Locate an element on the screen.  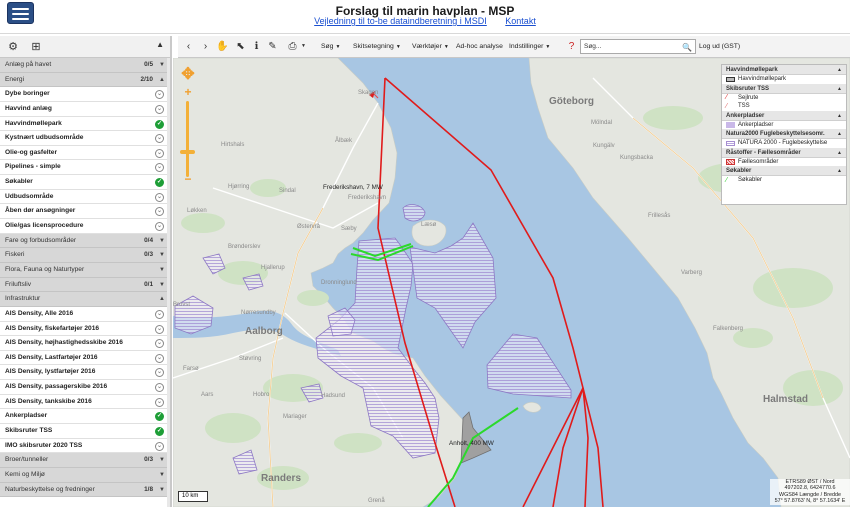
layer-row: Olie-og gasfelter ⌄ is located at coordinates (85, 153).